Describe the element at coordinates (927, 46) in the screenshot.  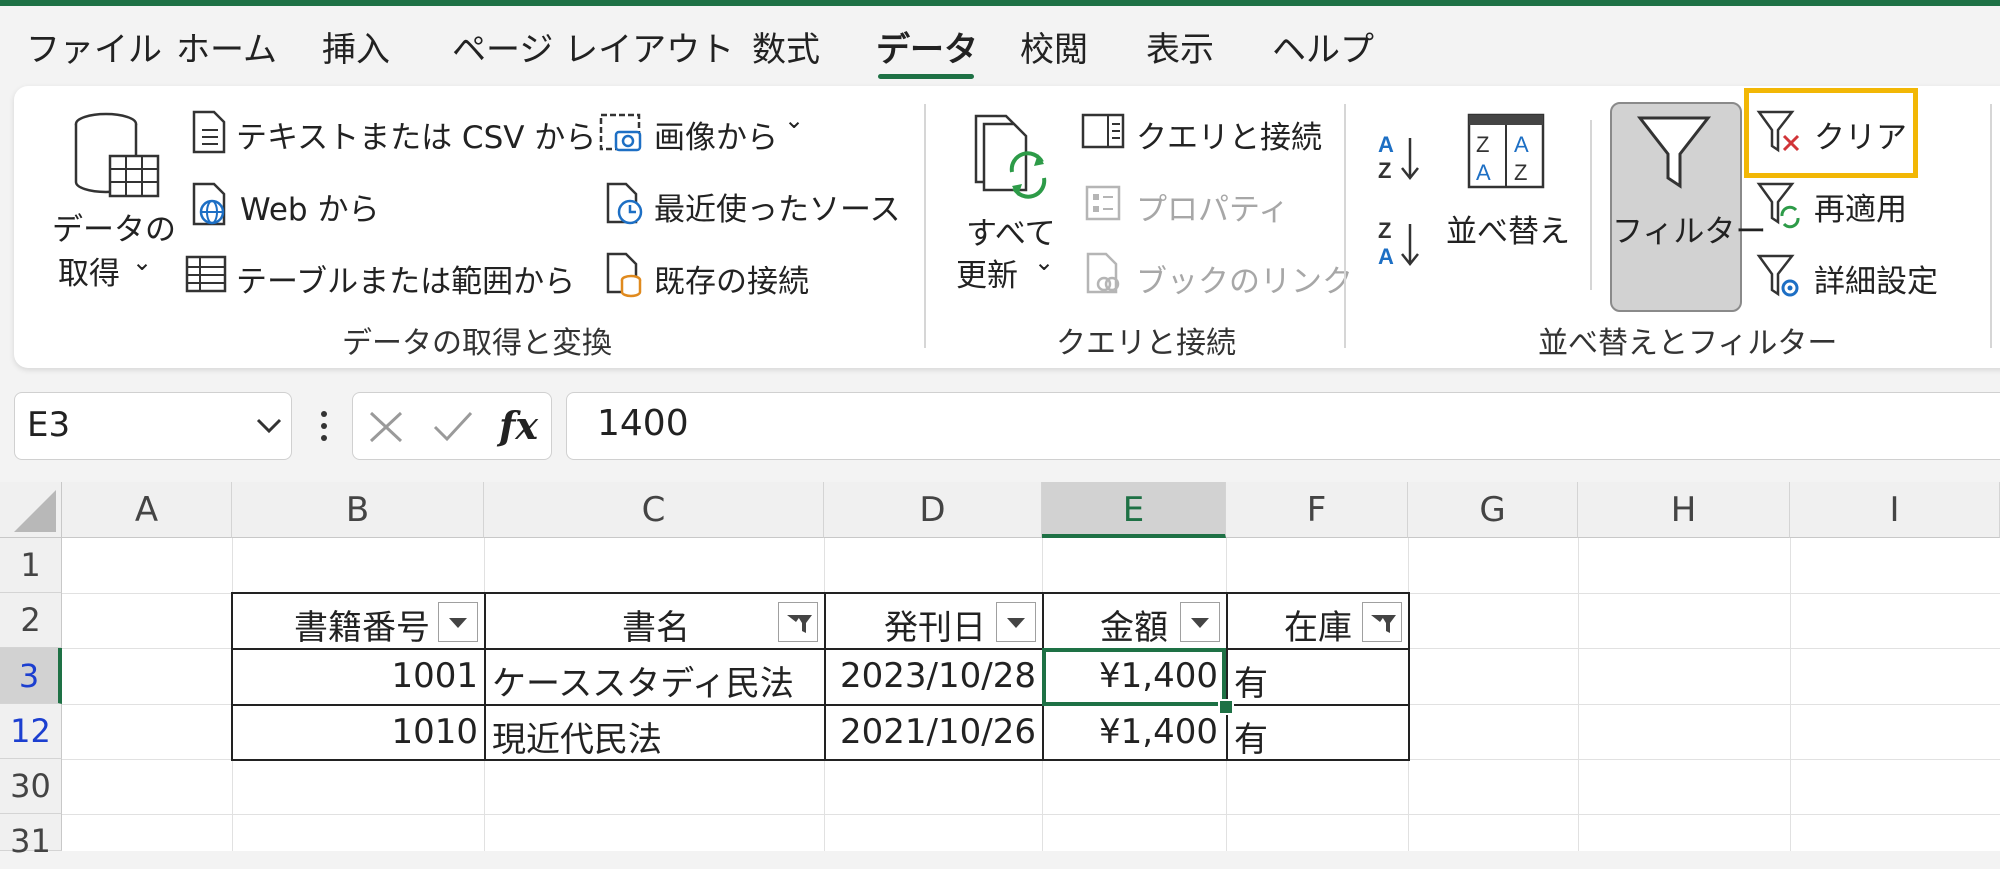
I see `tab-data: データ` at that location.